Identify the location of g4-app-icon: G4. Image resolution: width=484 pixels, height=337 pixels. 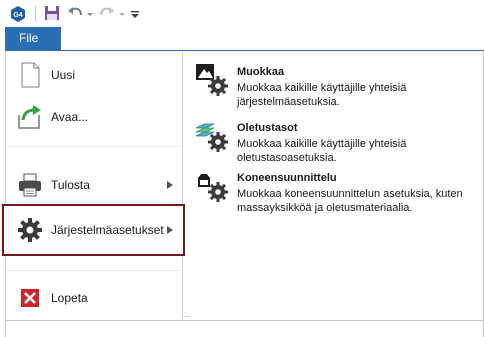
(18, 14).